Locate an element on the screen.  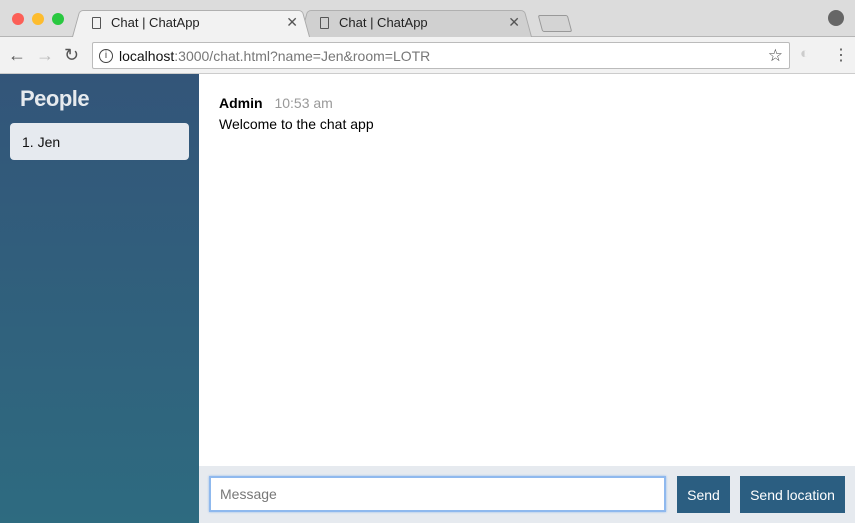
new-tab-button is located at coordinates (555, 23).